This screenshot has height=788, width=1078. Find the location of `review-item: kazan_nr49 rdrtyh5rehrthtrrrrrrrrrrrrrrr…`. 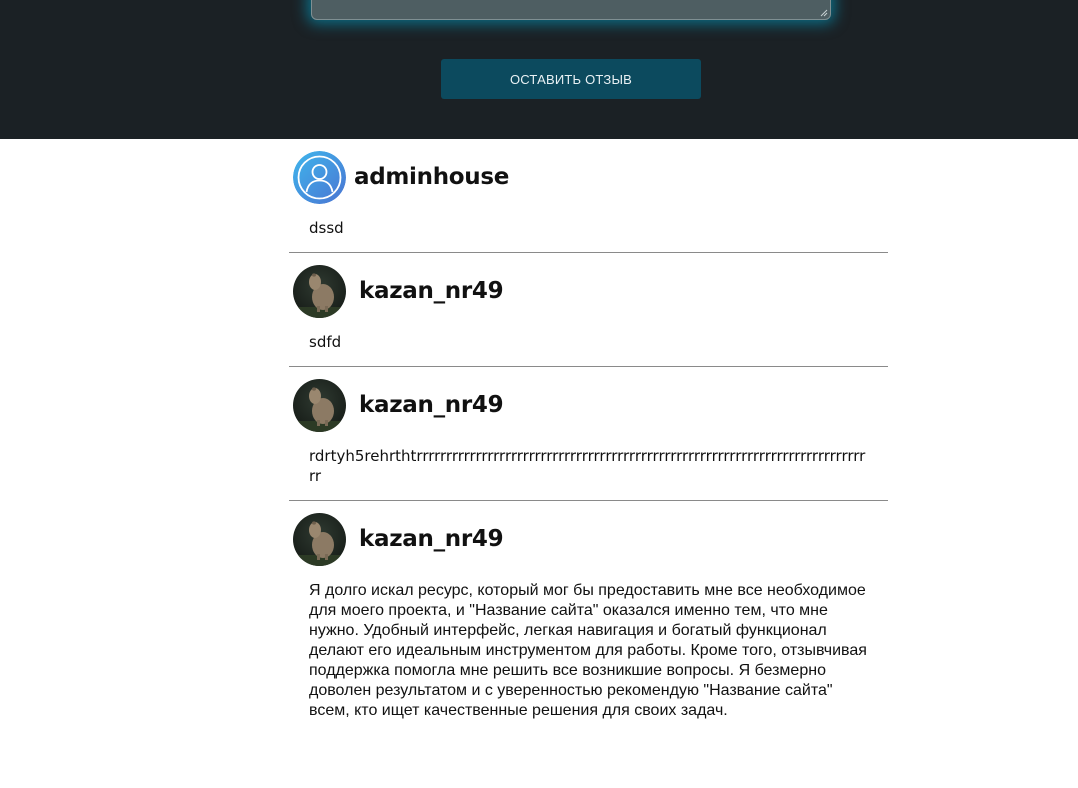

review-item: kazan_nr49 rdrtyh5rehrthtrrrrrrrrrrrrrrr… is located at coordinates (588, 434).